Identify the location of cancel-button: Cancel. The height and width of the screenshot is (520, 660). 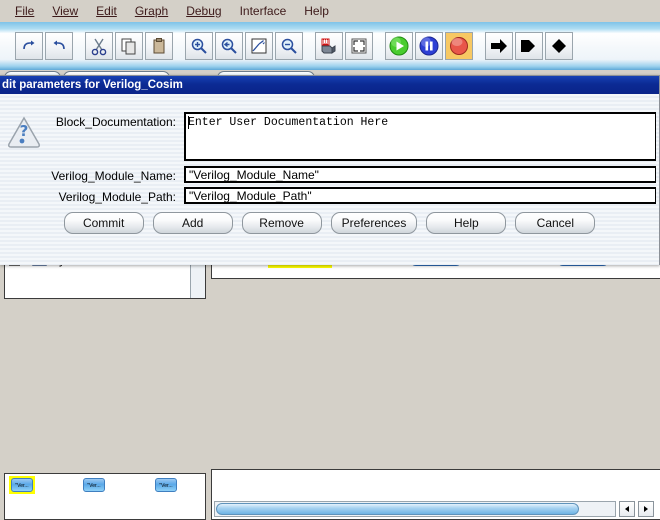
(555, 223).